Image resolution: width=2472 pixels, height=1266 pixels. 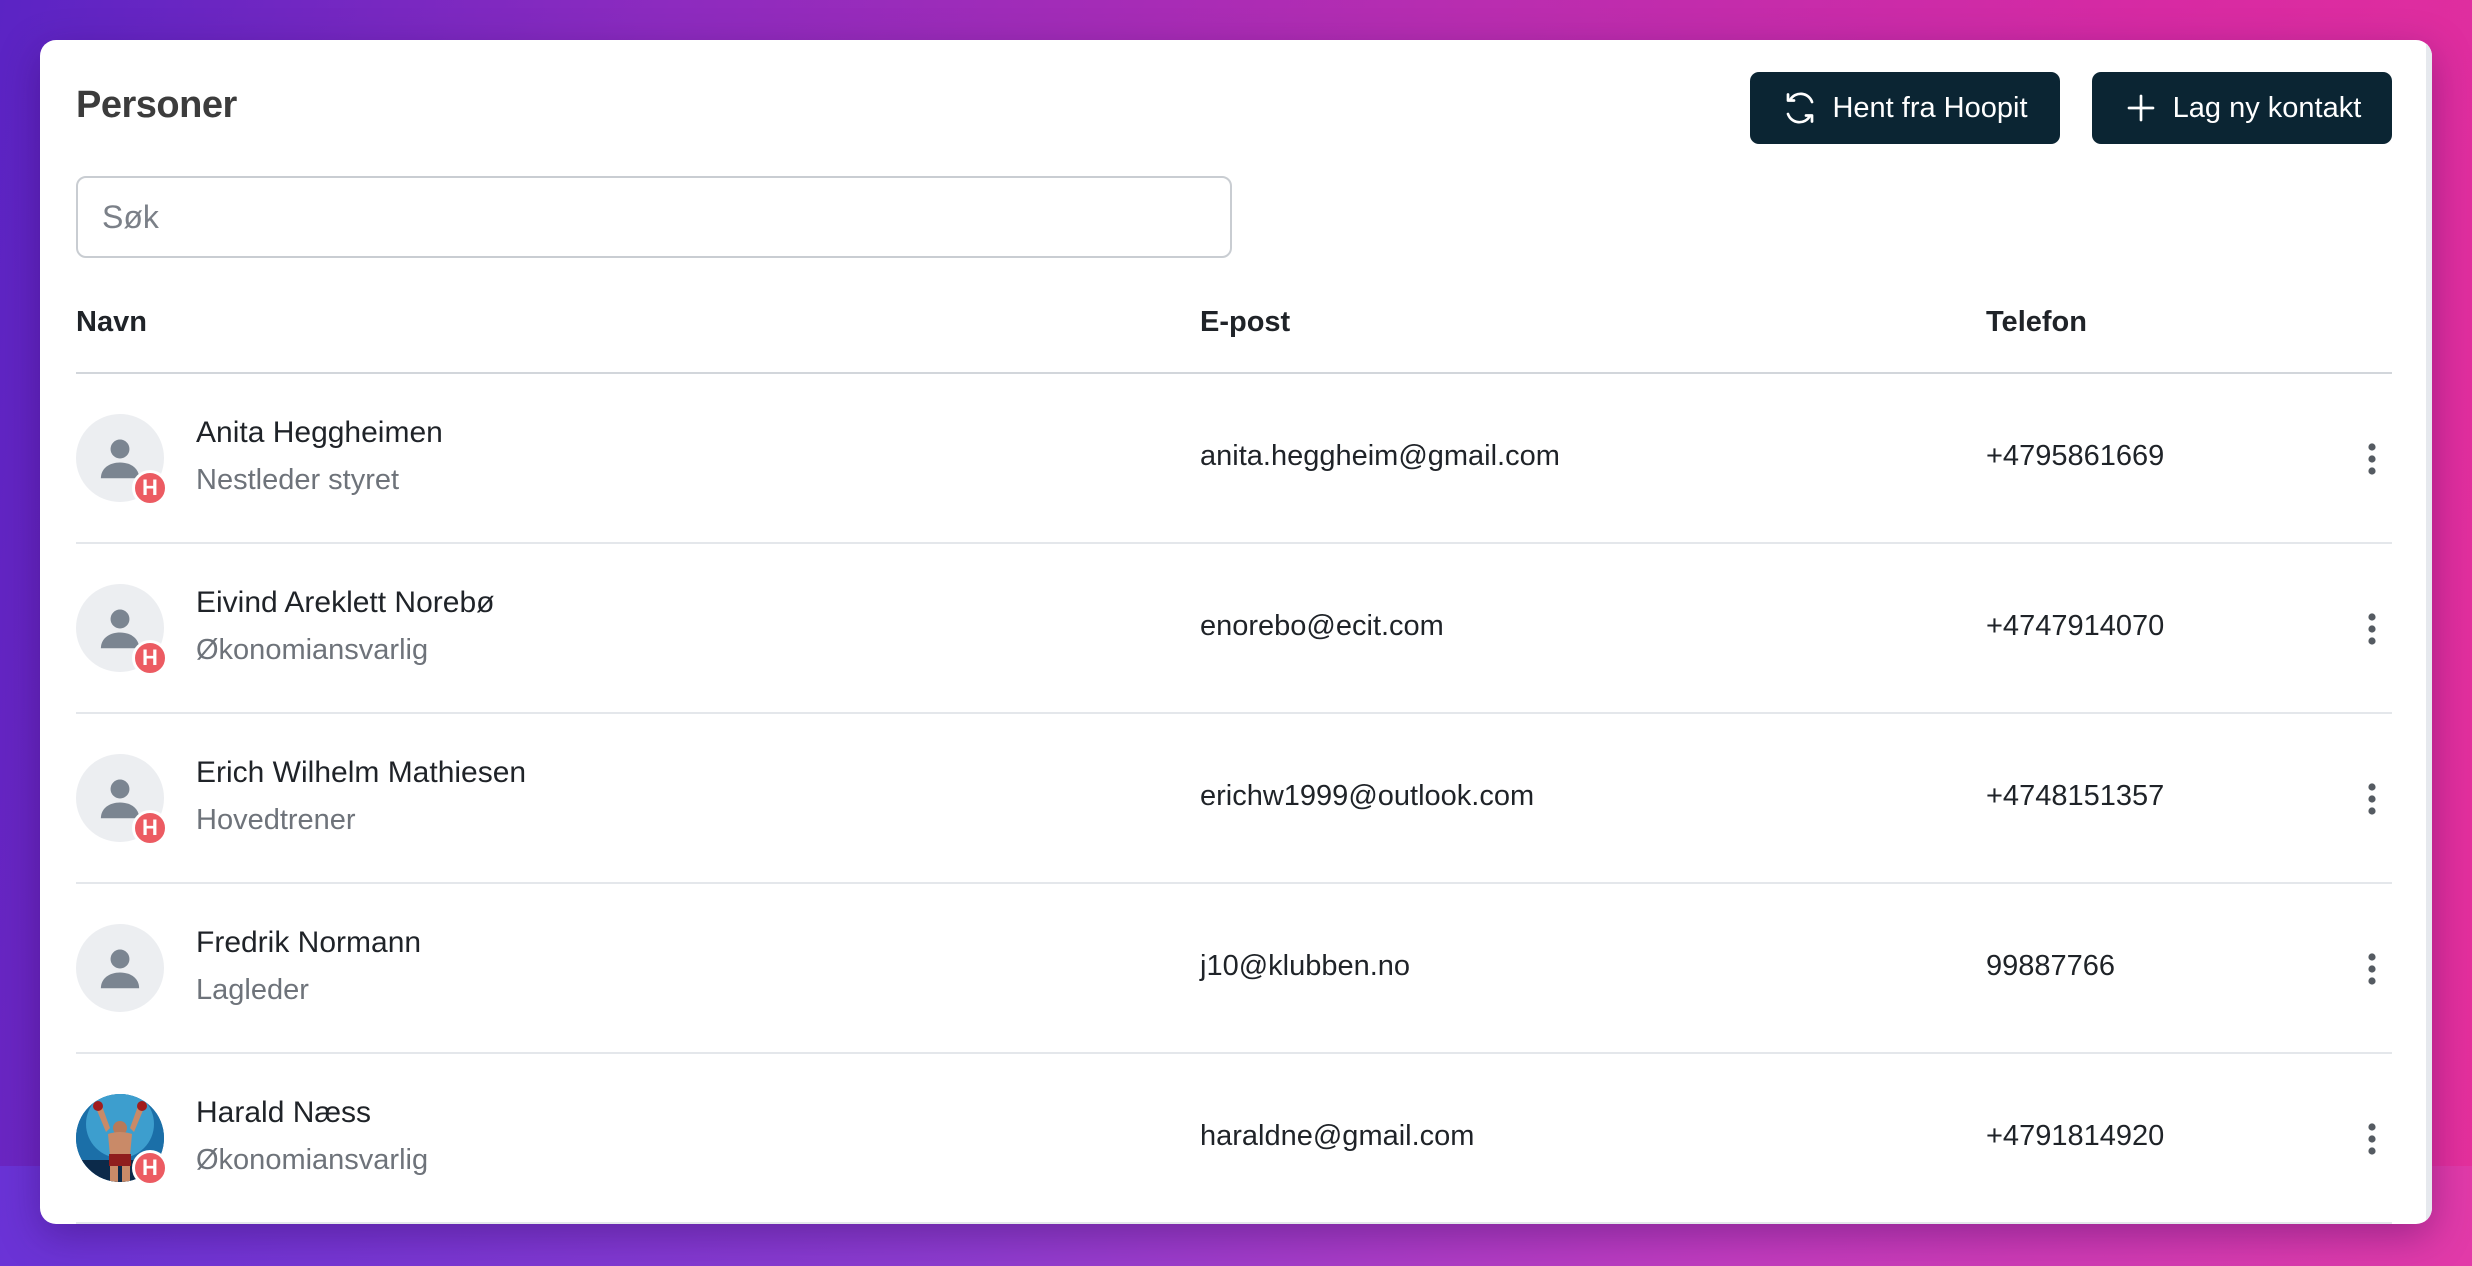 What do you see at coordinates (319, 432) in the screenshot?
I see `contact-name: Anita Heggheimen` at bounding box center [319, 432].